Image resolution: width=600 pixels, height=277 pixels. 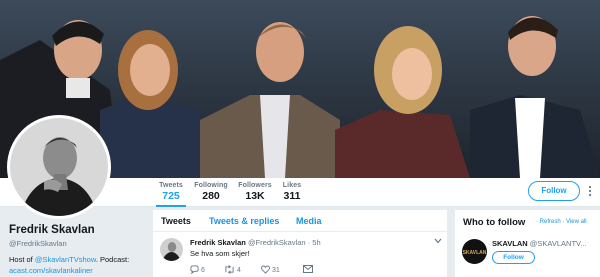 I want to click on stat-value: 725, so click(x=171, y=196).